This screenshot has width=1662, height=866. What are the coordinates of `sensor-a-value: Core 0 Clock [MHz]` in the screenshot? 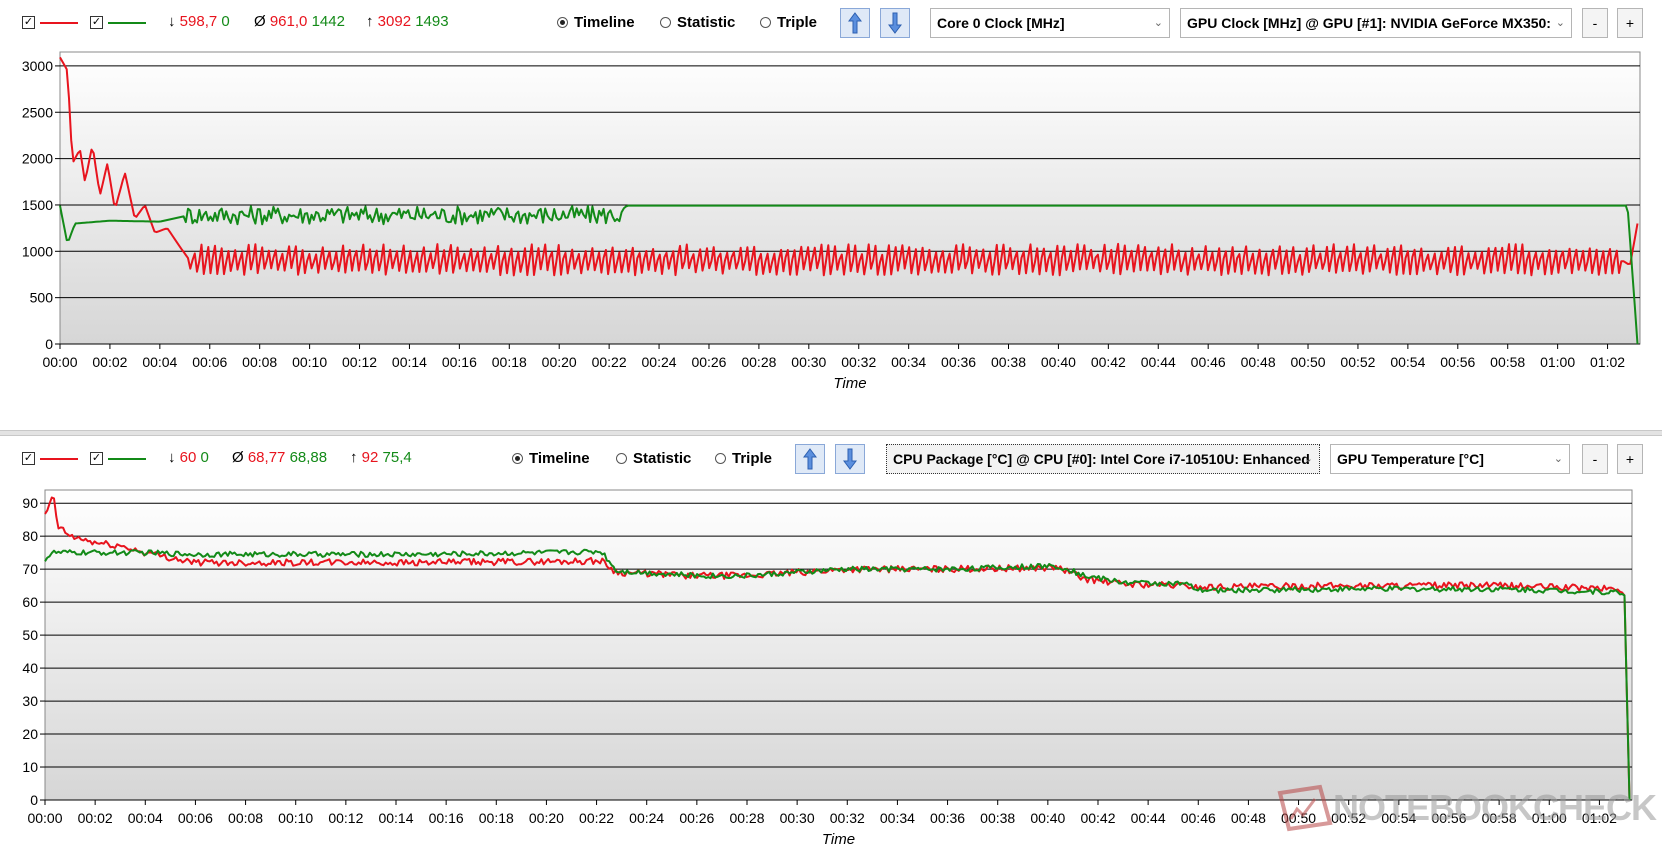 It's located at (1001, 23).